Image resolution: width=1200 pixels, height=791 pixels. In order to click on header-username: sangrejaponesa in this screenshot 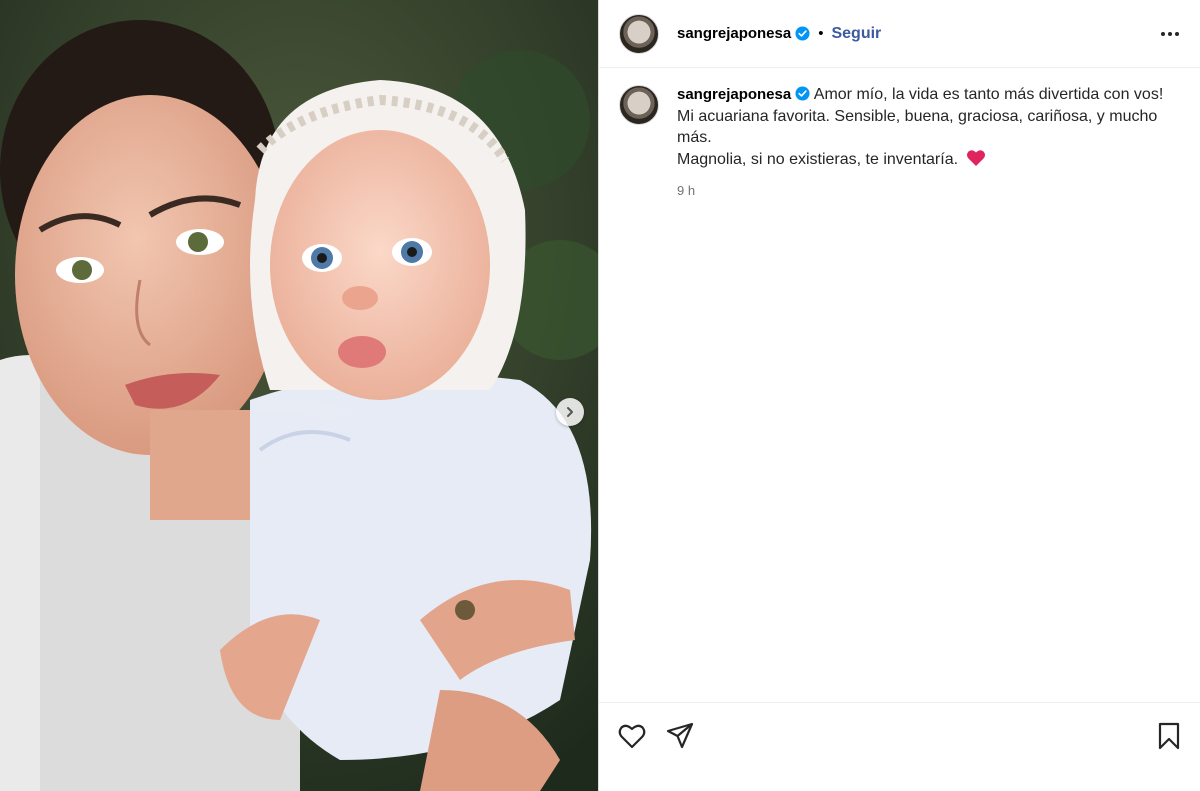, I will do `click(734, 33)`.